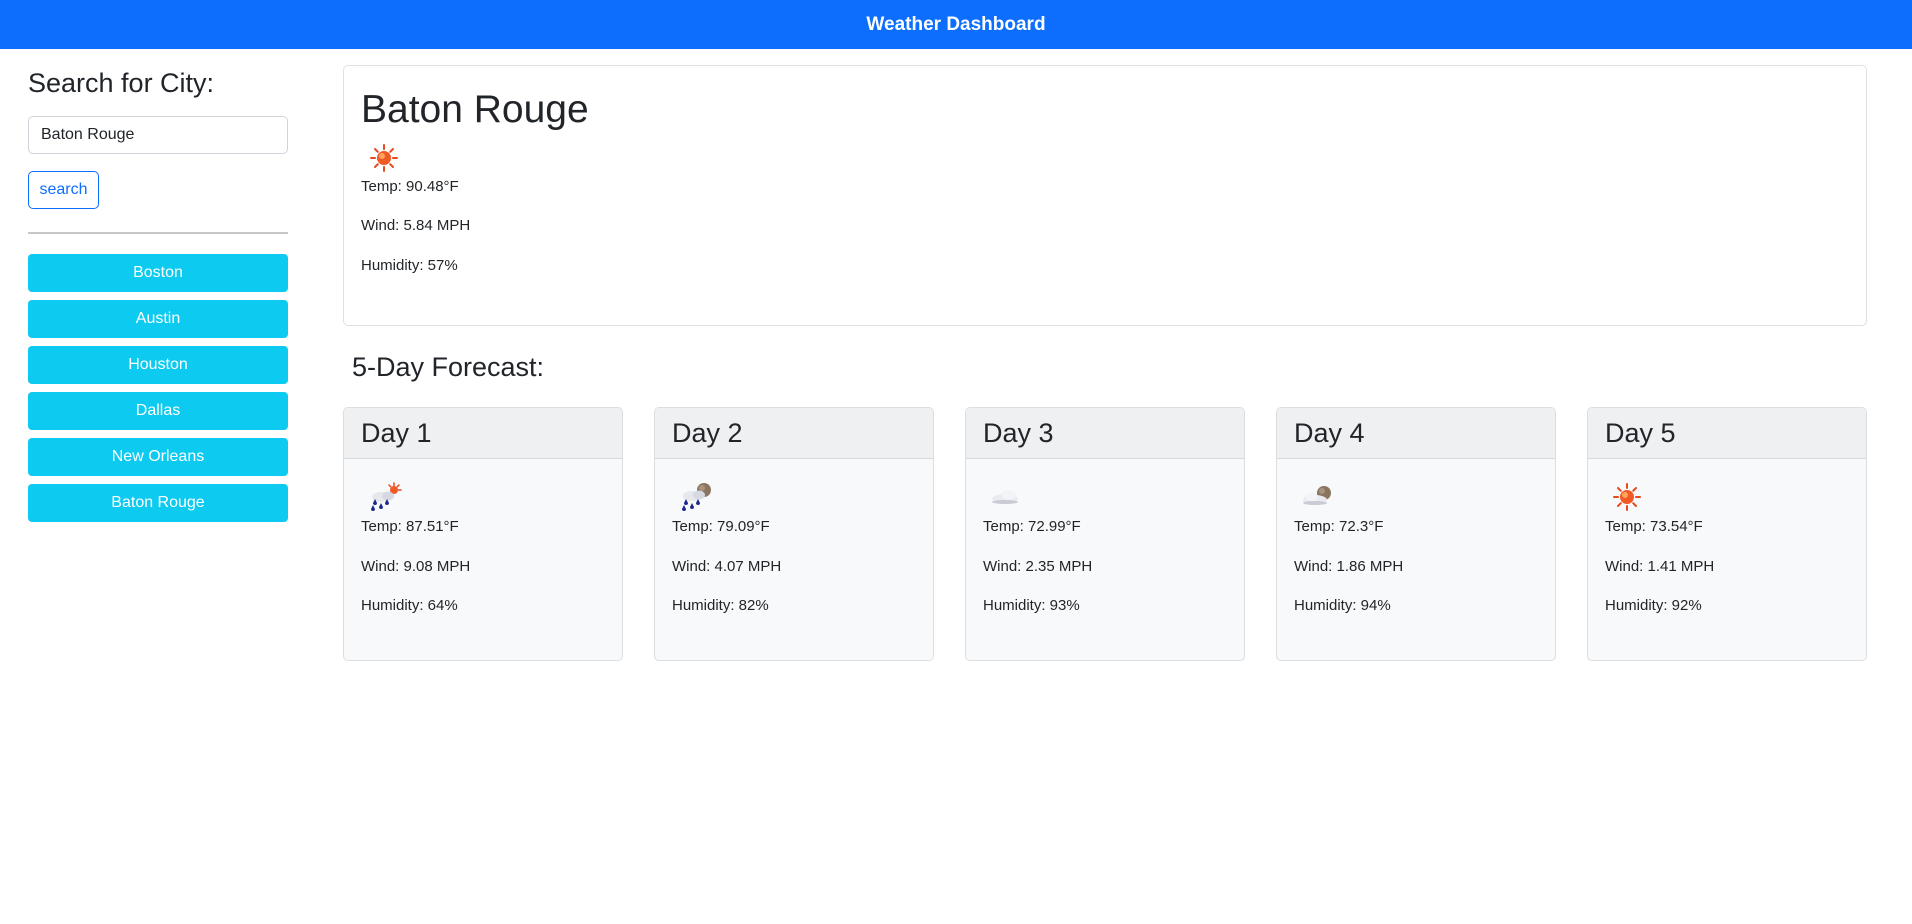 The width and height of the screenshot is (1912, 924). Describe the element at coordinates (410, 526) in the screenshot. I see `forecast-temp: Temp: 87.51°F` at that location.